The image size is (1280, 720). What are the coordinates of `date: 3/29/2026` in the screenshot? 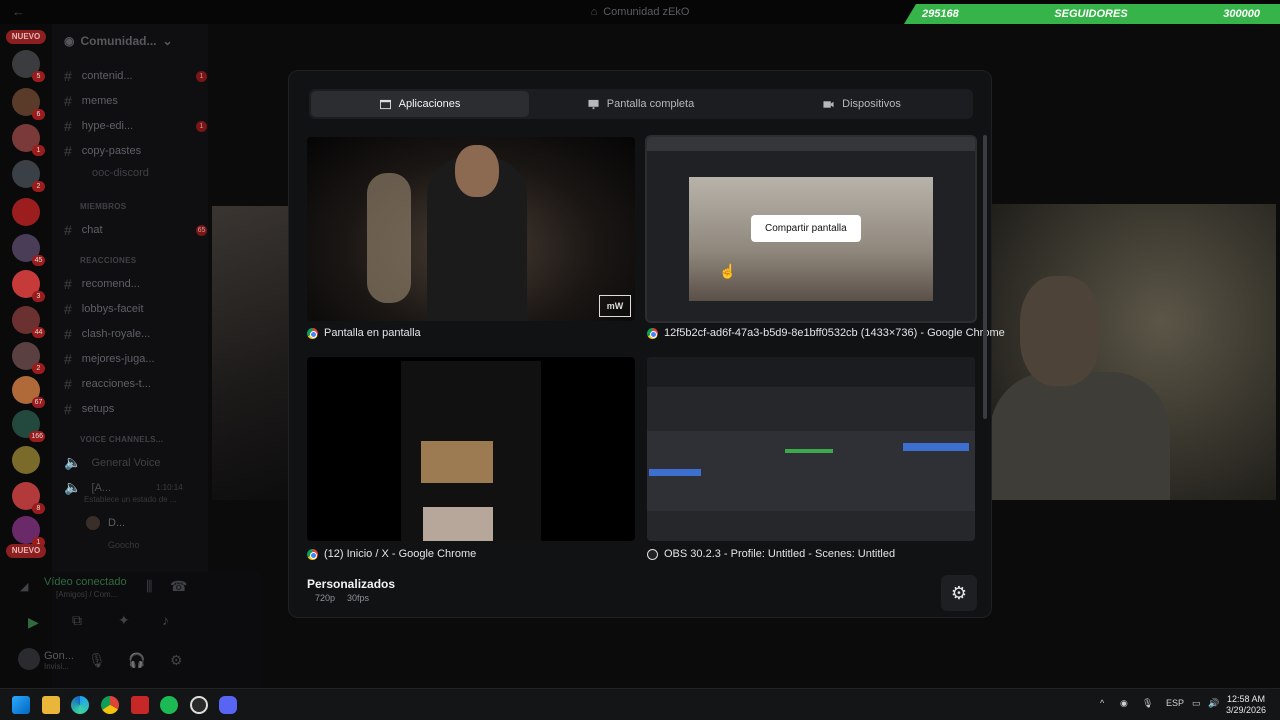 It's located at (1246, 710).